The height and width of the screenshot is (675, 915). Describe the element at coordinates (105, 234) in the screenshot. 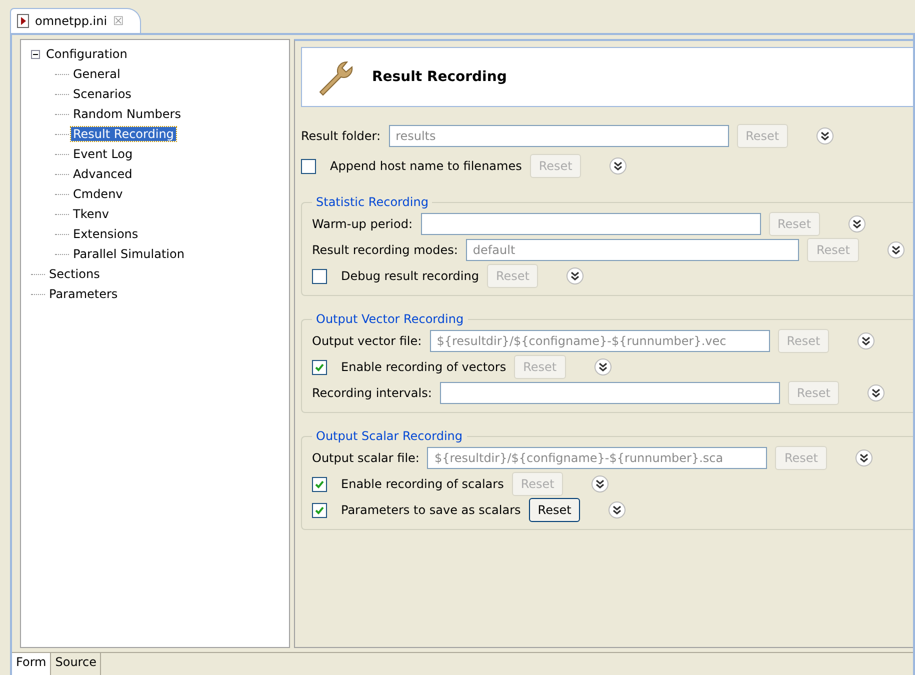

I see `tree-item: Extensions` at that location.